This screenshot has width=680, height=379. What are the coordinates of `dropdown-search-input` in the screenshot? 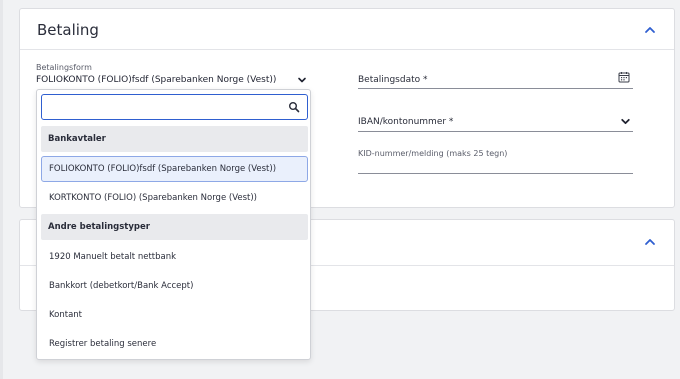 It's located at (174, 107).